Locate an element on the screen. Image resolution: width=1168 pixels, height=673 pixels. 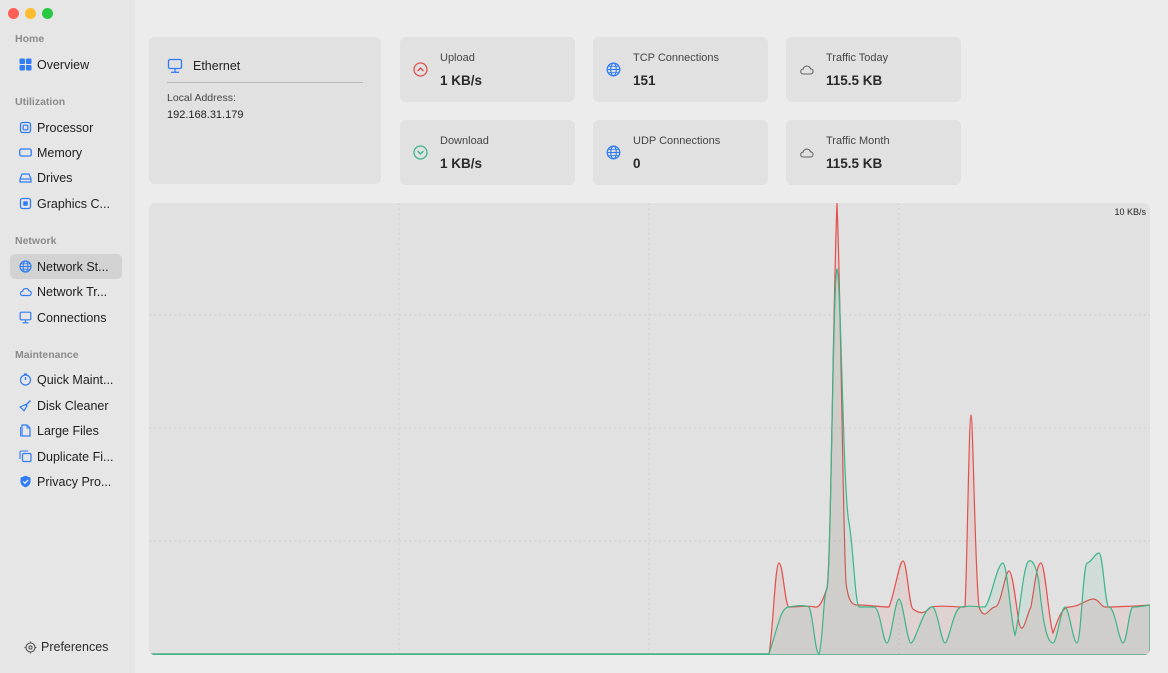
traffic-today-label: Traffic Today is located at coordinates (857, 58).